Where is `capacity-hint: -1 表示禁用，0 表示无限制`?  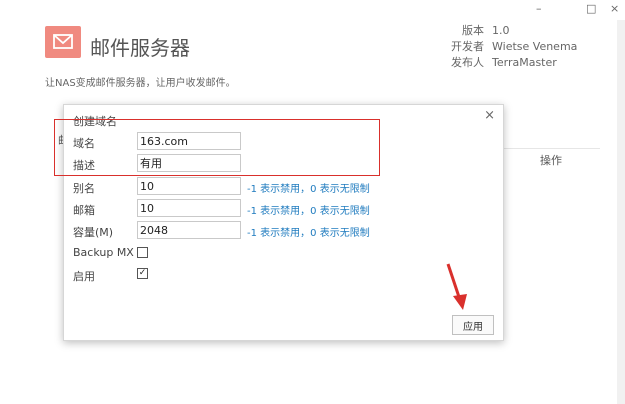
capacity-hint: -1 表示禁用，0 表示无限制 is located at coordinates (308, 233).